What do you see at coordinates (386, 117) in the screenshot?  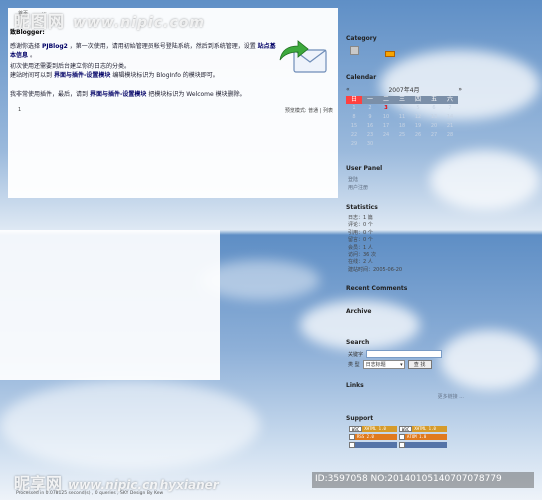 I see `calendar-day: 10` at bounding box center [386, 117].